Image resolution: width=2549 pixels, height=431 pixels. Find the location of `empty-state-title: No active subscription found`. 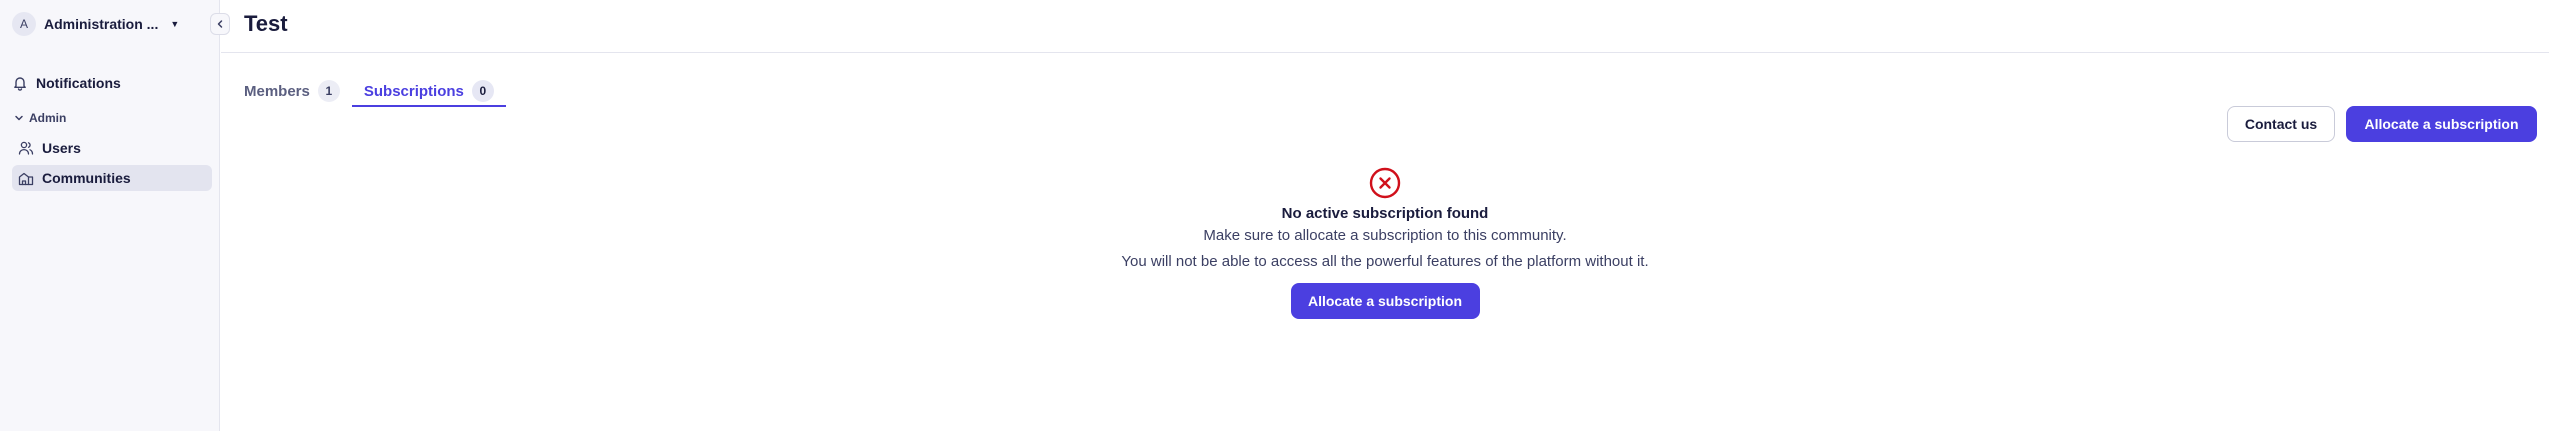

empty-state-title: No active subscription found is located at coordinates (1385, 213).